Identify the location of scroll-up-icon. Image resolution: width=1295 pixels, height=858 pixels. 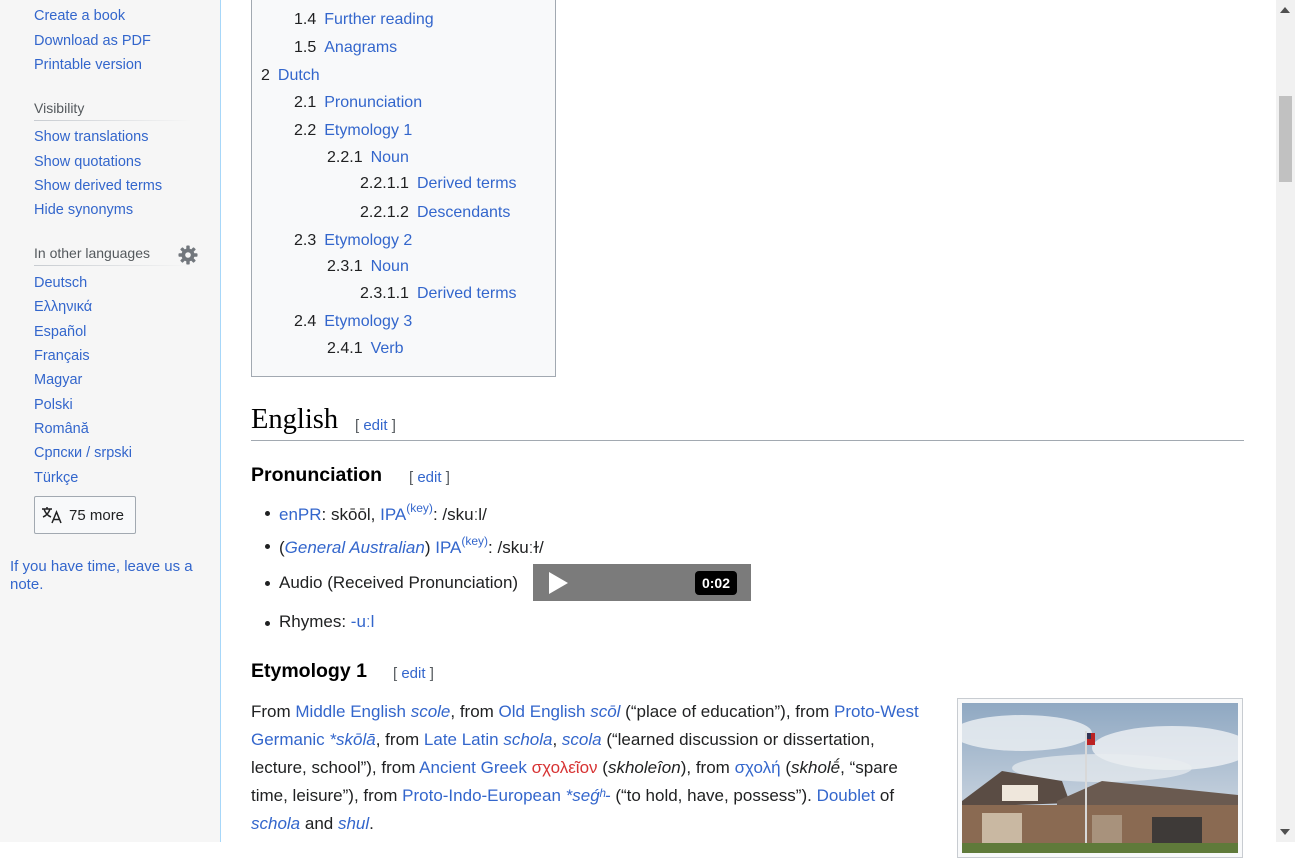
(1285, 10).